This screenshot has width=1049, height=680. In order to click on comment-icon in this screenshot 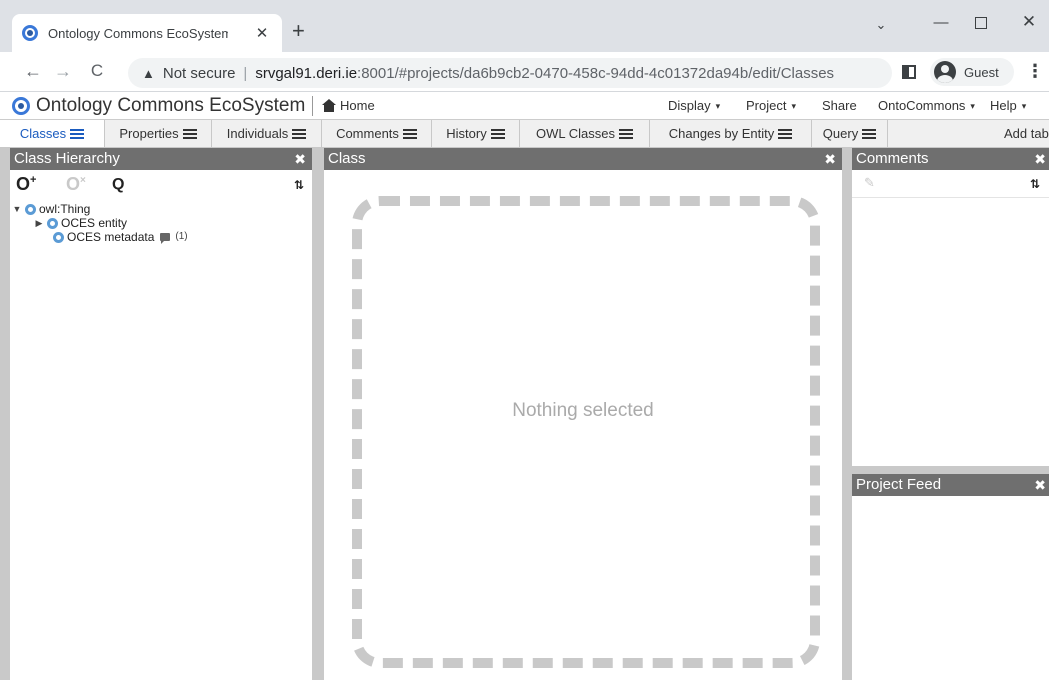, I will do `click(165, 238)`.